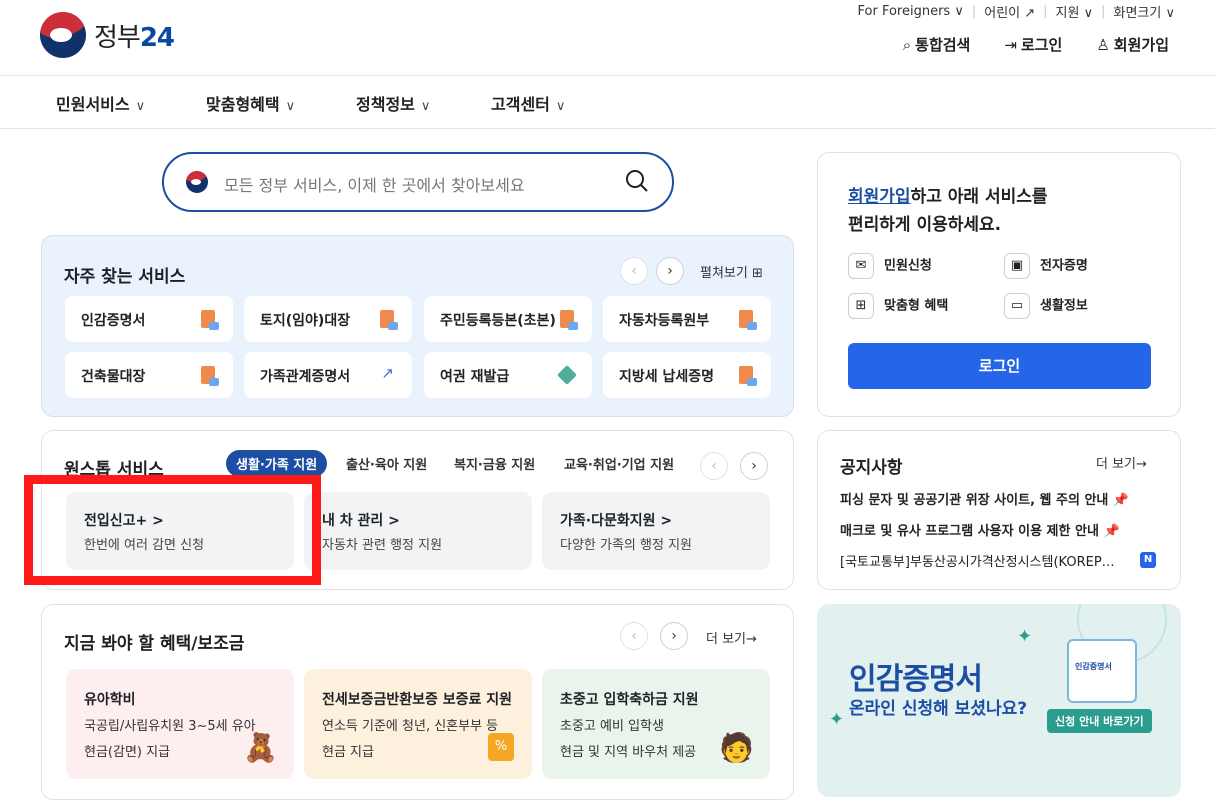  I want to click on document-icon: 인감증명서, so click(1102, 671).